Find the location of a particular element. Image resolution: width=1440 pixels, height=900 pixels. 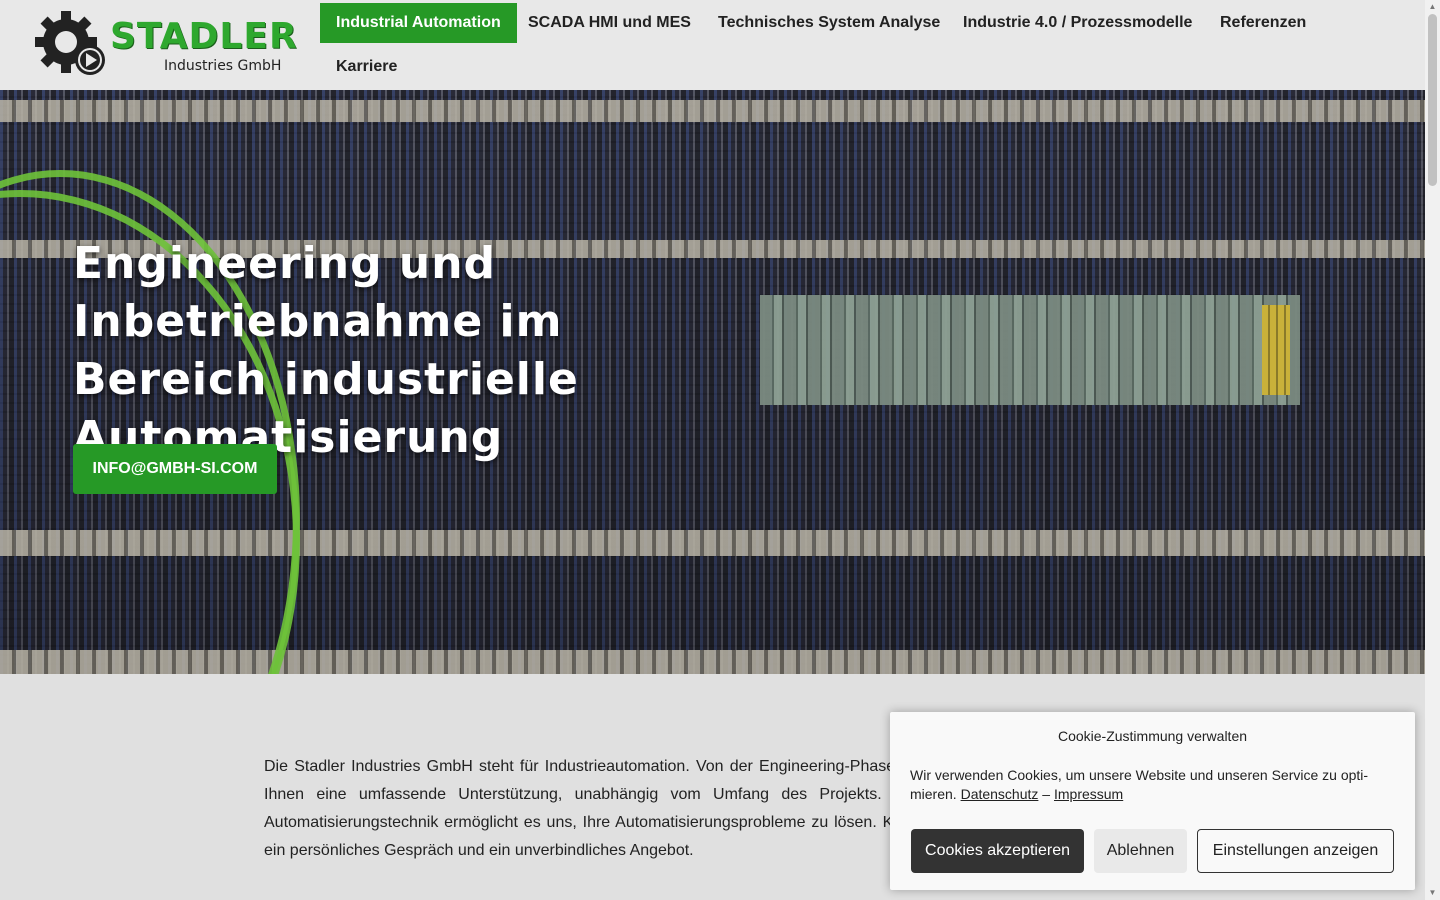

cookie-title: Cookie-Zustimmung verwalten is located at coordinates (1152, 736).